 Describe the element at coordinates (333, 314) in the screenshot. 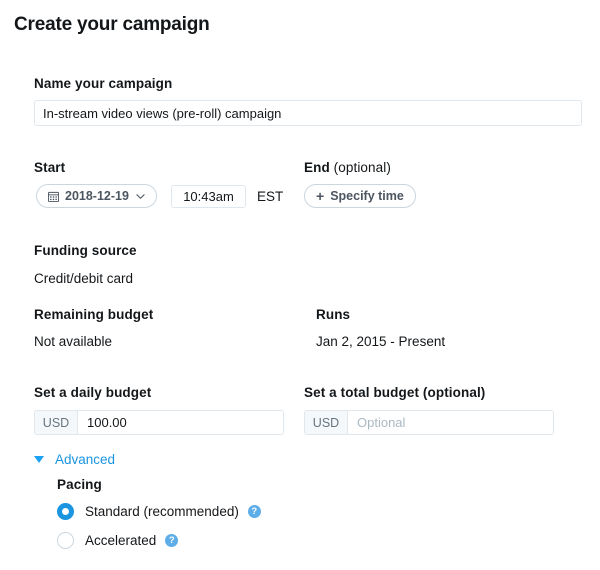

I see `runs-label: Runs` at that location.